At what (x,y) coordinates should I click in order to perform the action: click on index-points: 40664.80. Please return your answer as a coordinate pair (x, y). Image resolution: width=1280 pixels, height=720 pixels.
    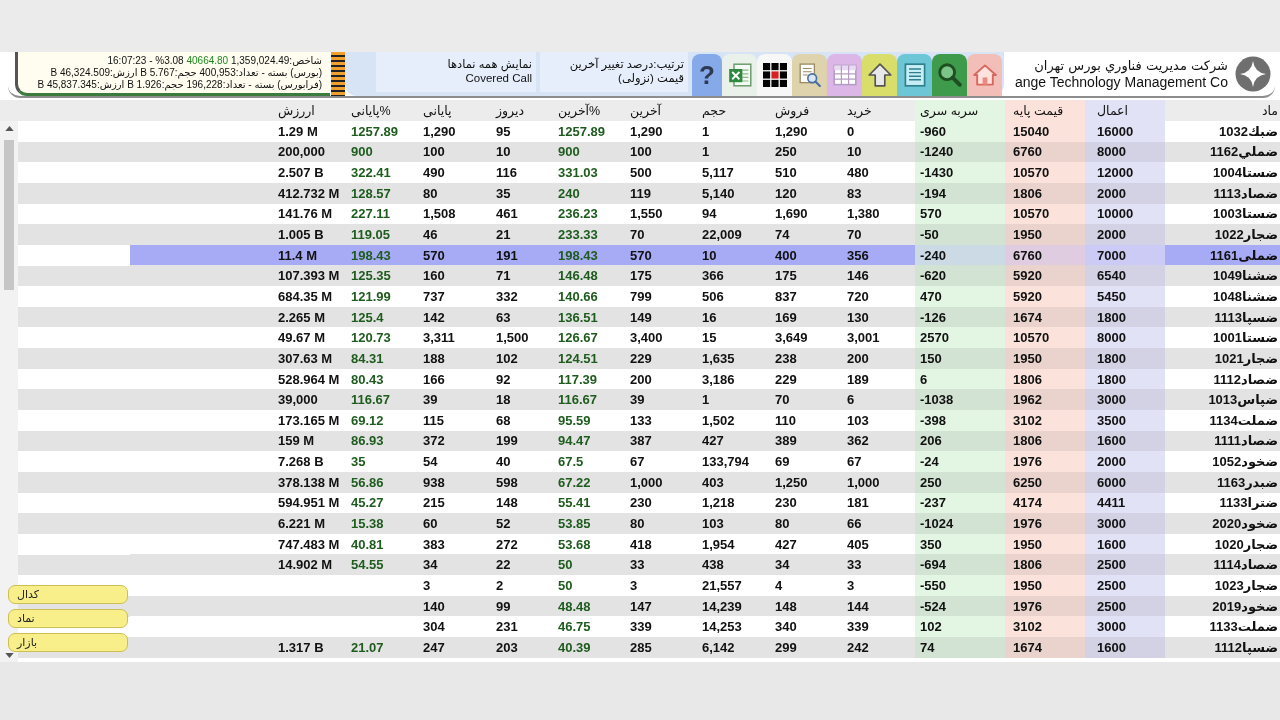
    Looking at the image, I should click on (207, 60).